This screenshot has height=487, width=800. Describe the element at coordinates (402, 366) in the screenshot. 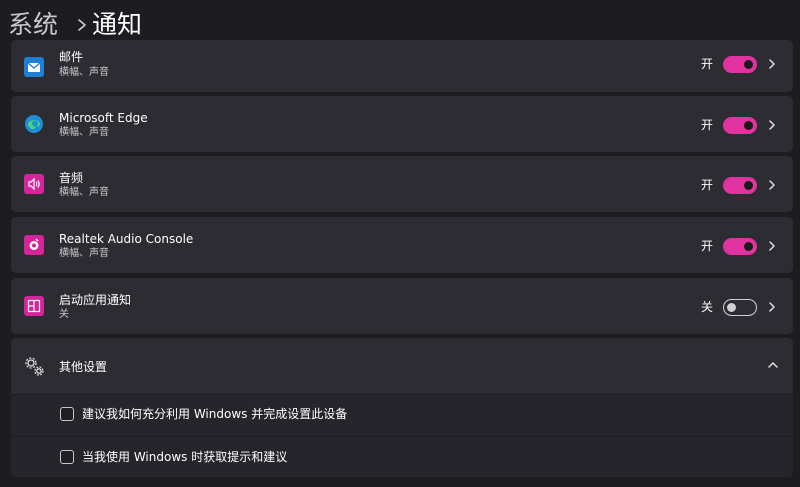

I see `other-settings-header: 其他设置` at that location.